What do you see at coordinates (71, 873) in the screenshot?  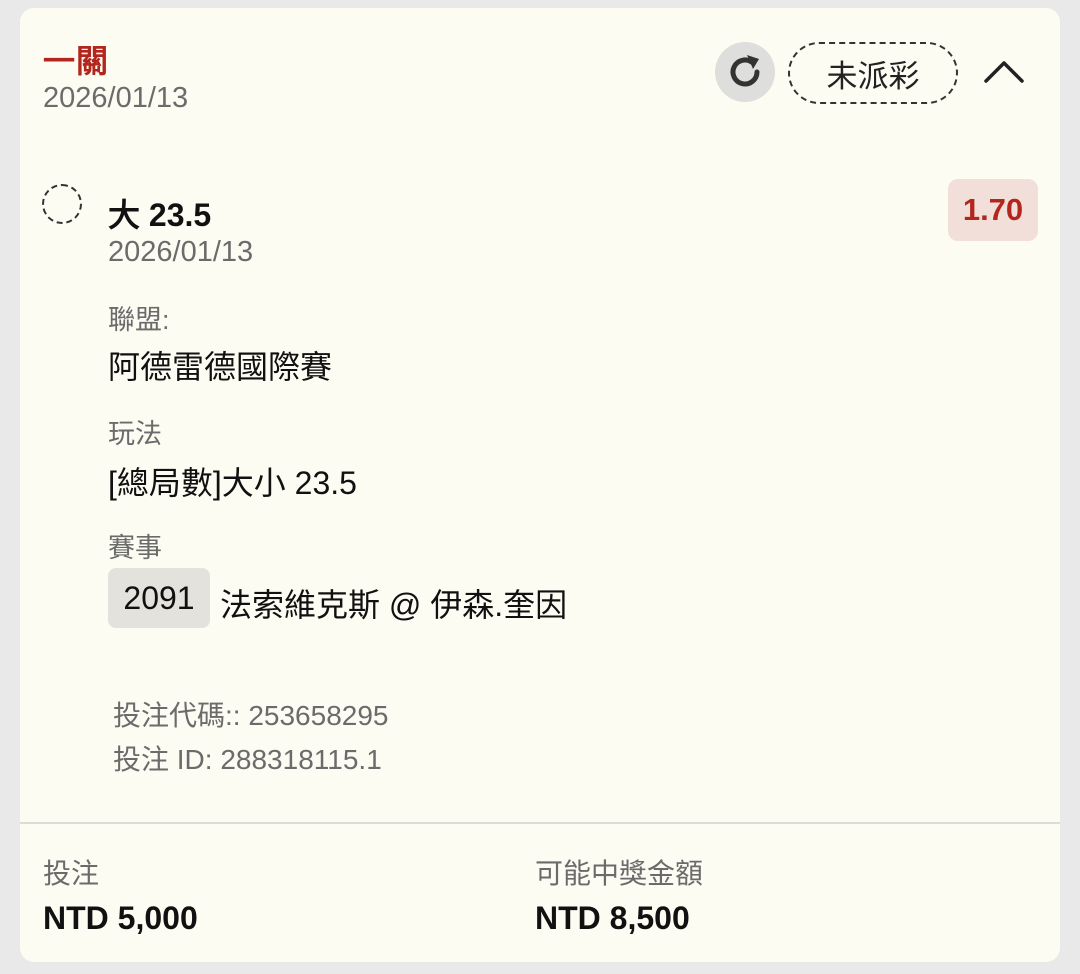 I see `stake-label: 投注` at bounding box center [71, 873].